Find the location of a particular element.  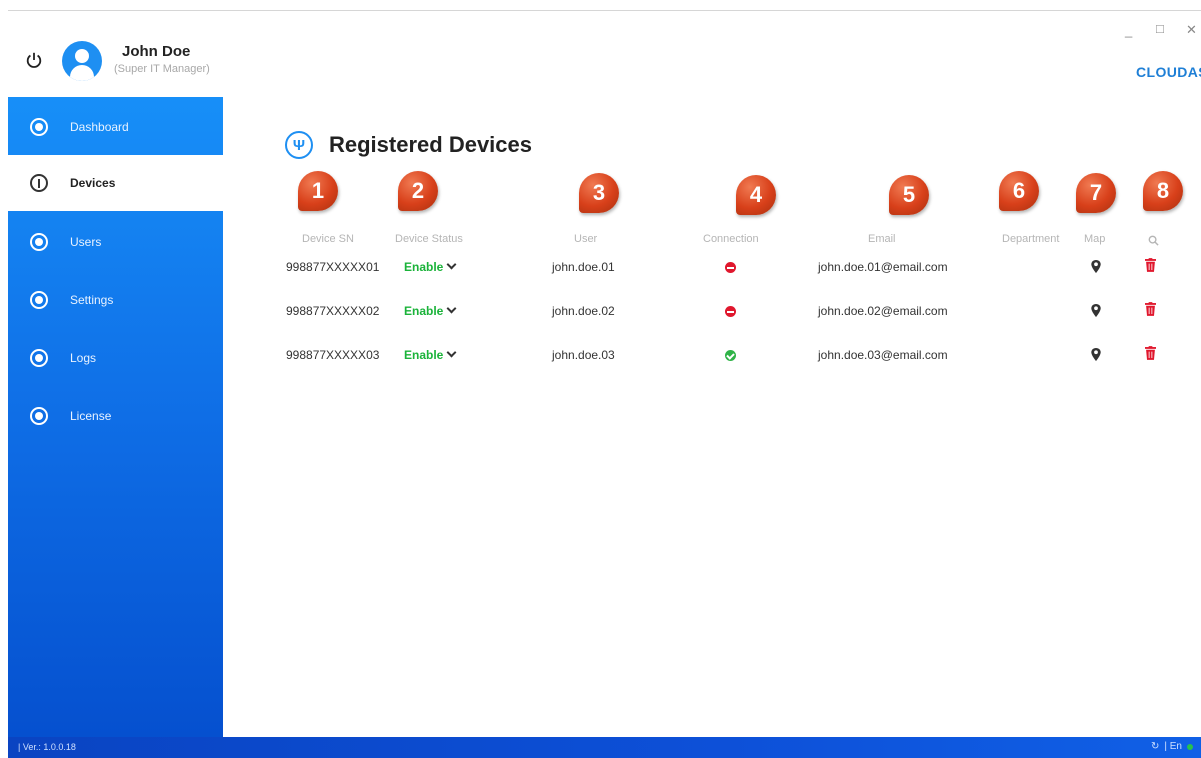

sidebar-item-logs: Logs is located at coordinates (115, 358).